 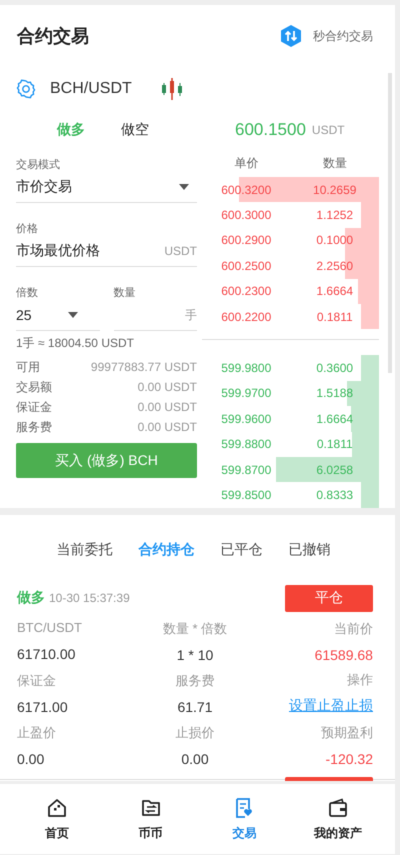 What do you see at coordinates (84, 550) in the screenshot?
I see `order-tab: 当前委托` at bounding box center [84, 550].